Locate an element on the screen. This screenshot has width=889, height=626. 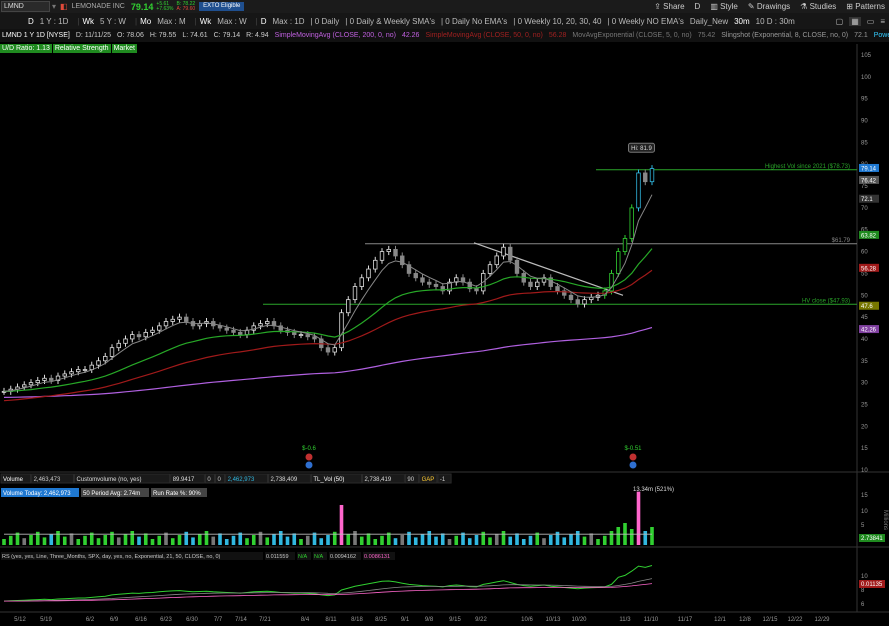
trendline is located at coordinates (548, 269).